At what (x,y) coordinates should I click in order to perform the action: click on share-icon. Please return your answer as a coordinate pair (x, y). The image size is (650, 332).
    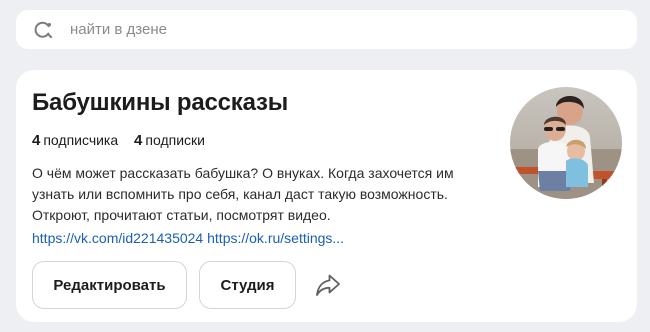
    Looking at the image, I should click on (328, 285).